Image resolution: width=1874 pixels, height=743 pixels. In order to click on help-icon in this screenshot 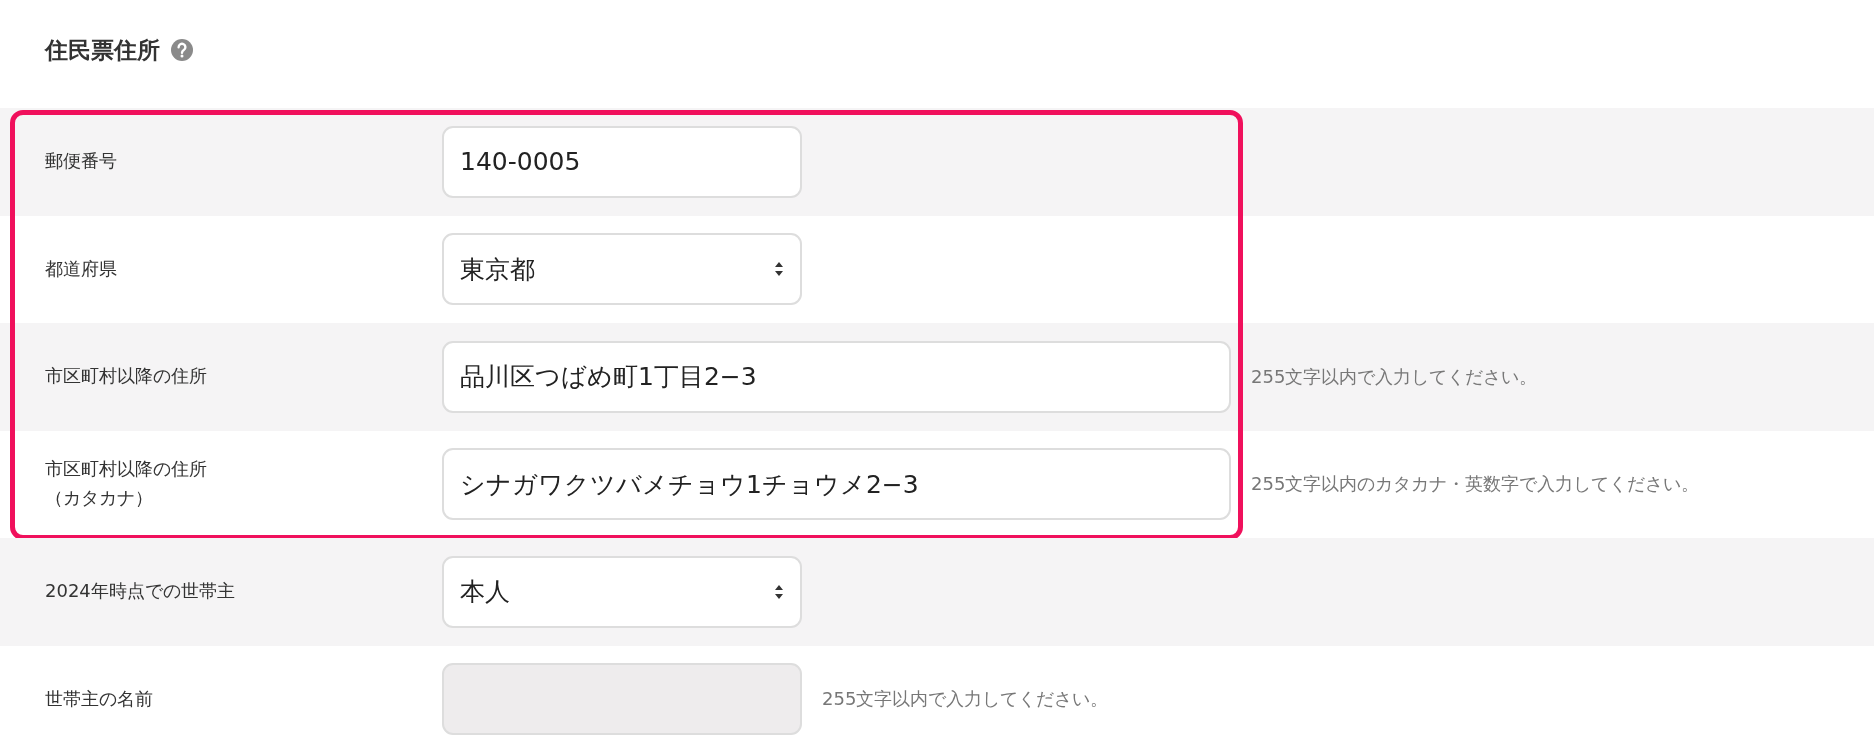, I will do `click(182, 50)`.